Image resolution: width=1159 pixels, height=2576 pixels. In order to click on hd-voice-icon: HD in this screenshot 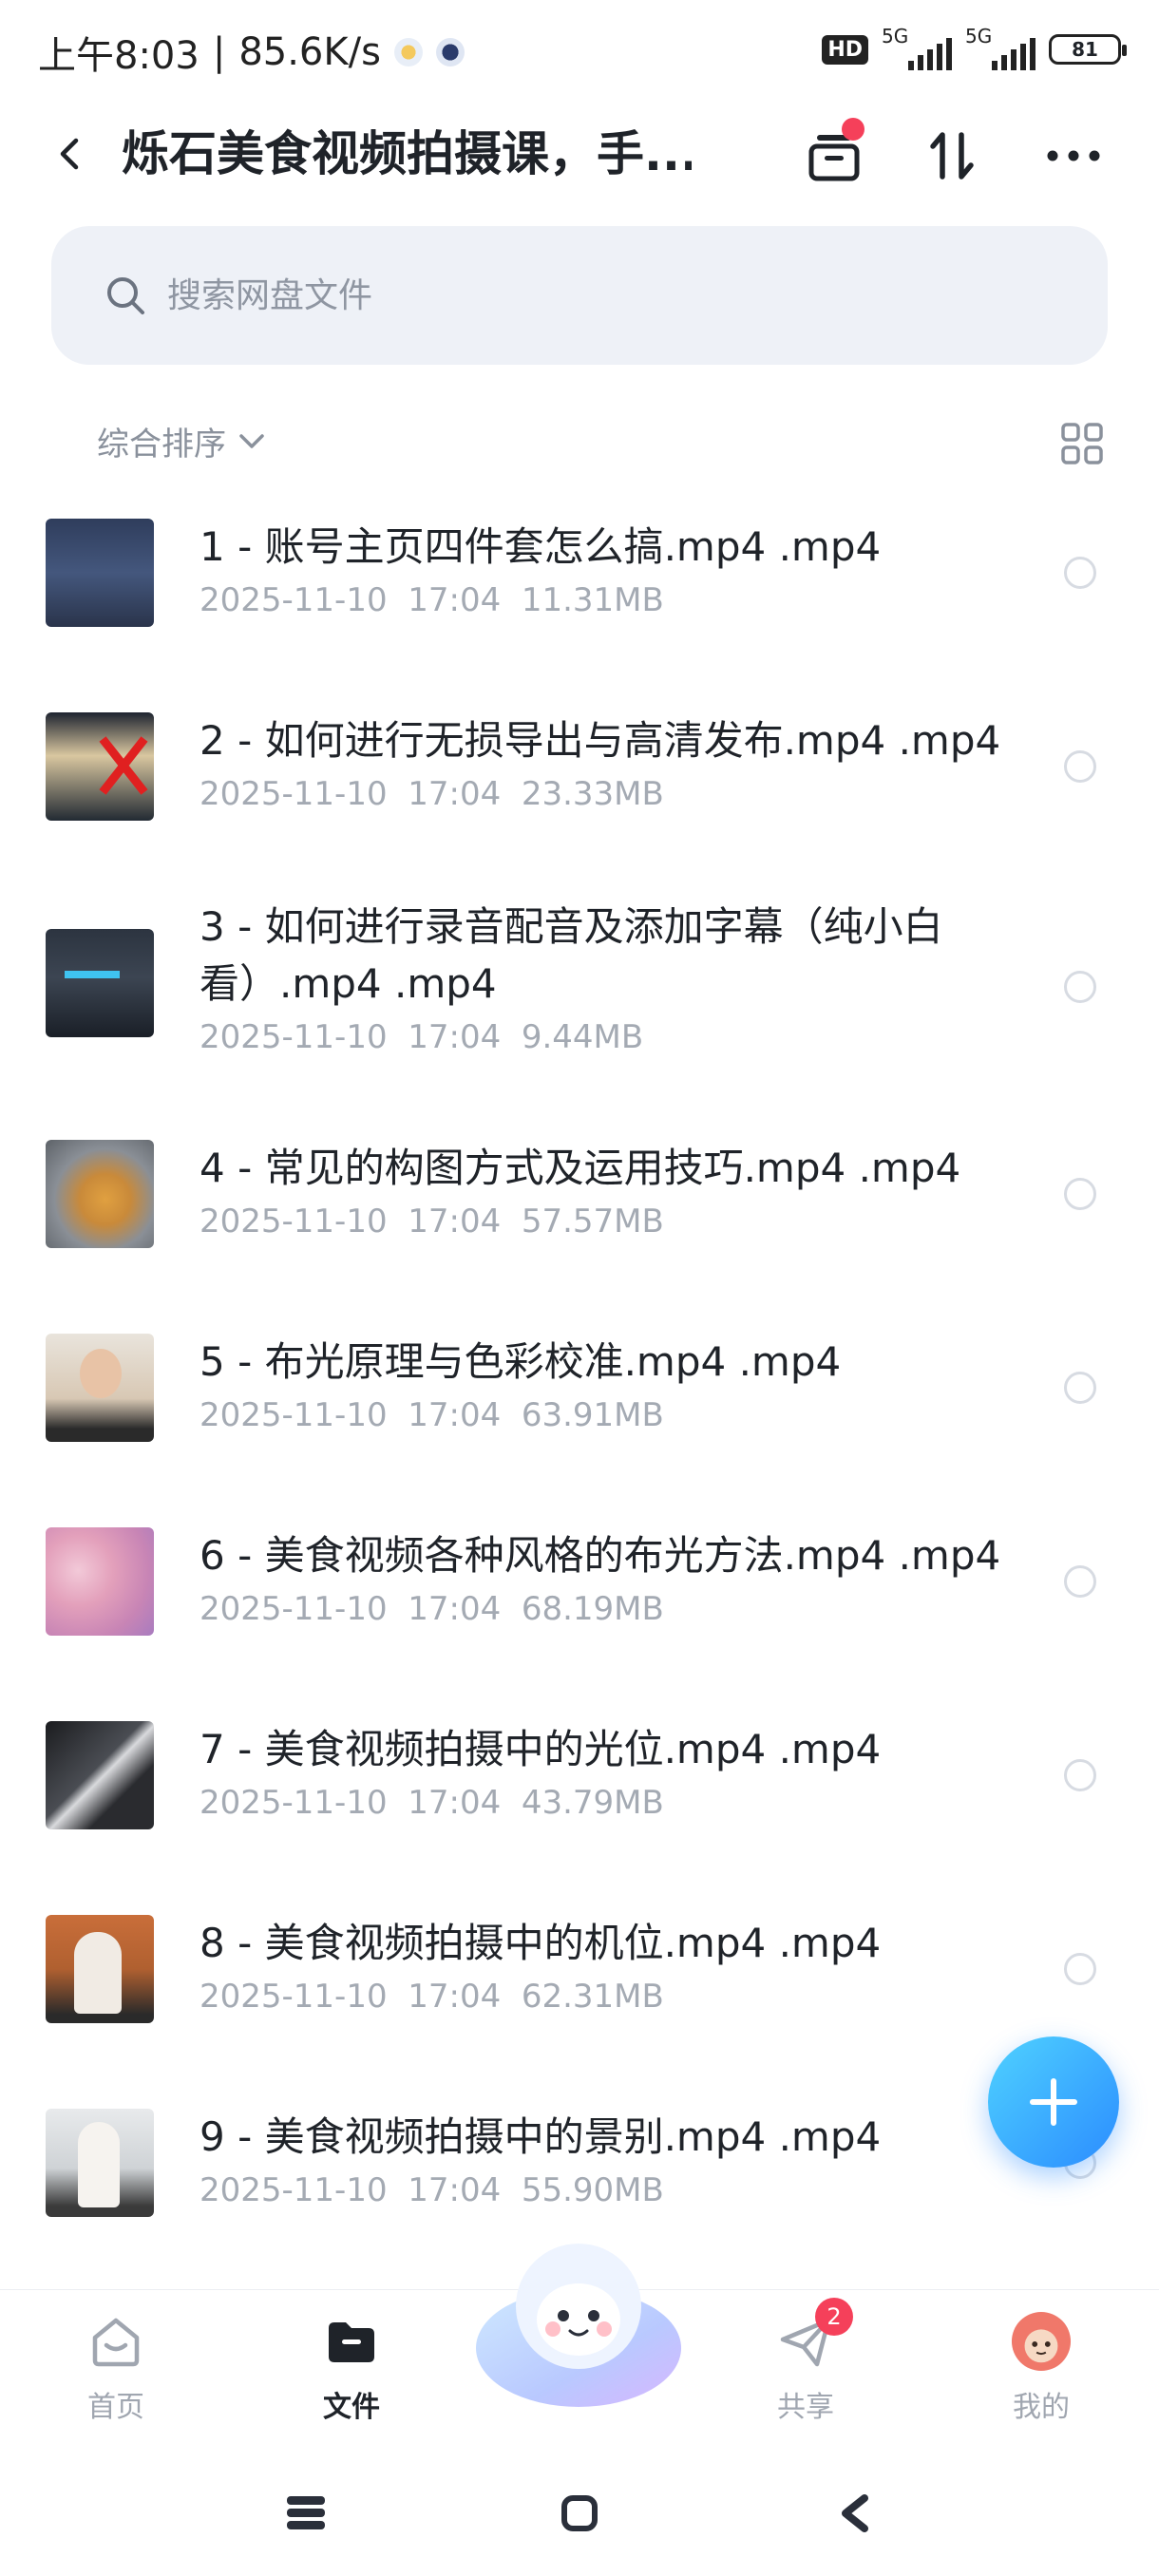, I will do `click(845, 49)`.